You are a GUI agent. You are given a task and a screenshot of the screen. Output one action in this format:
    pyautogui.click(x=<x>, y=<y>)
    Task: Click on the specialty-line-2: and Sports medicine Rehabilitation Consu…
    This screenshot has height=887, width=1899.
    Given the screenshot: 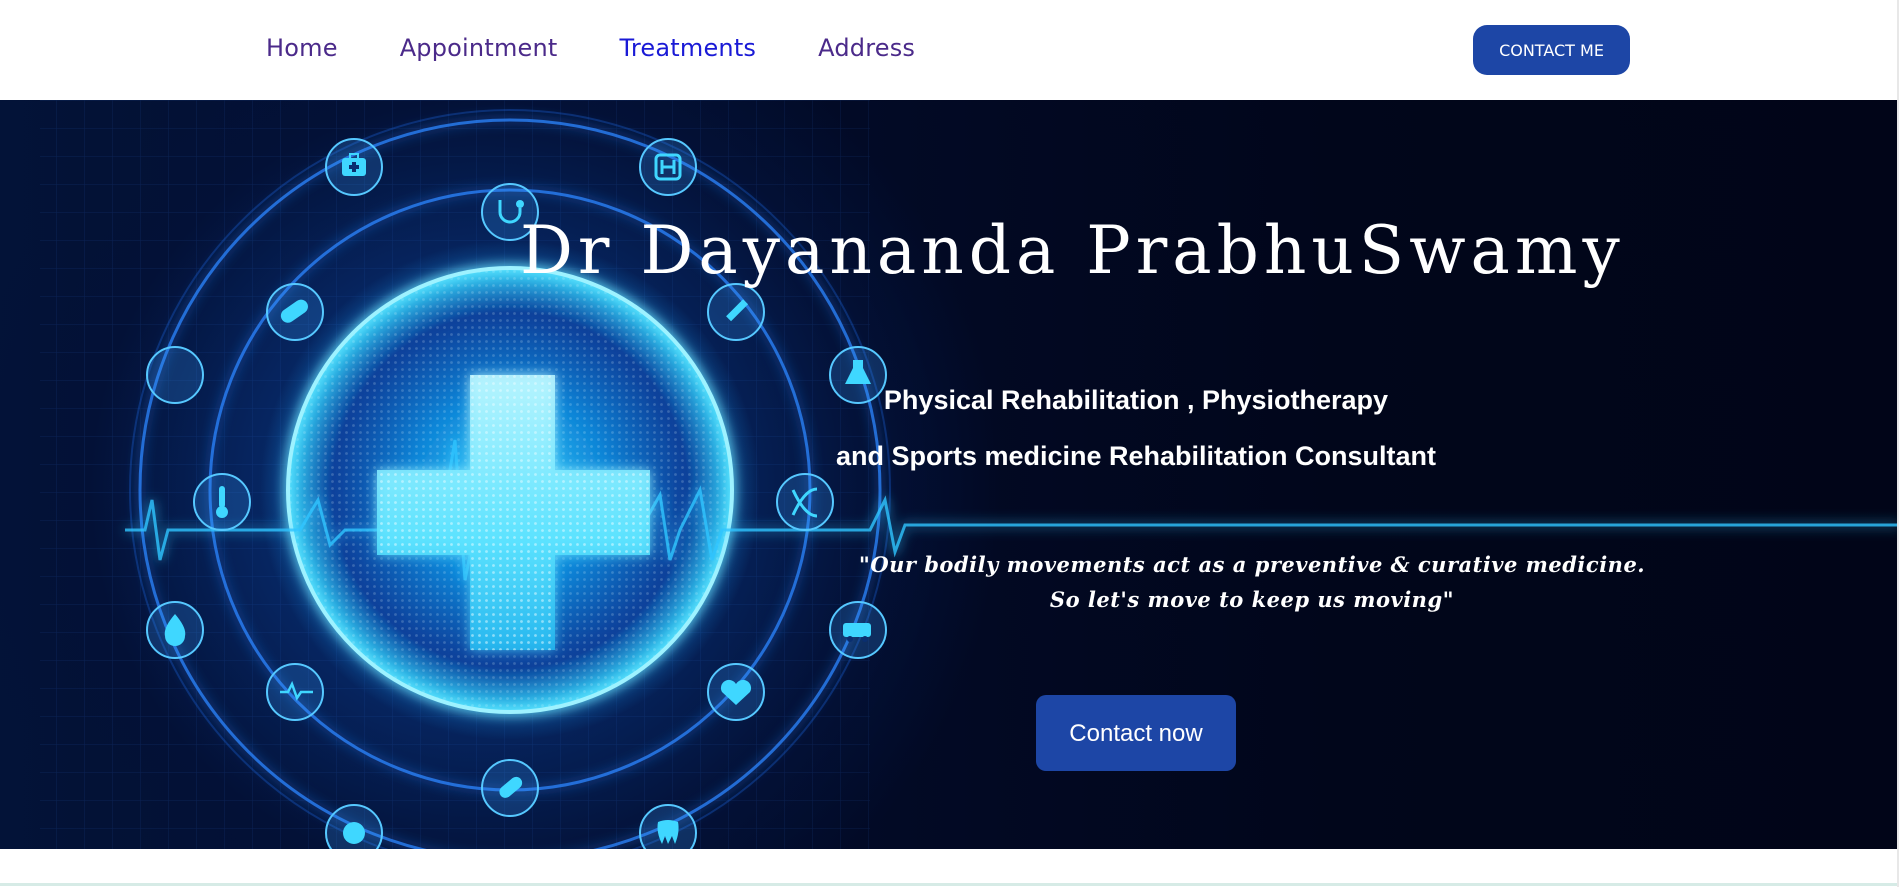 What is the action you would take?
    pyautogui.click(x=1136, y=456)
    